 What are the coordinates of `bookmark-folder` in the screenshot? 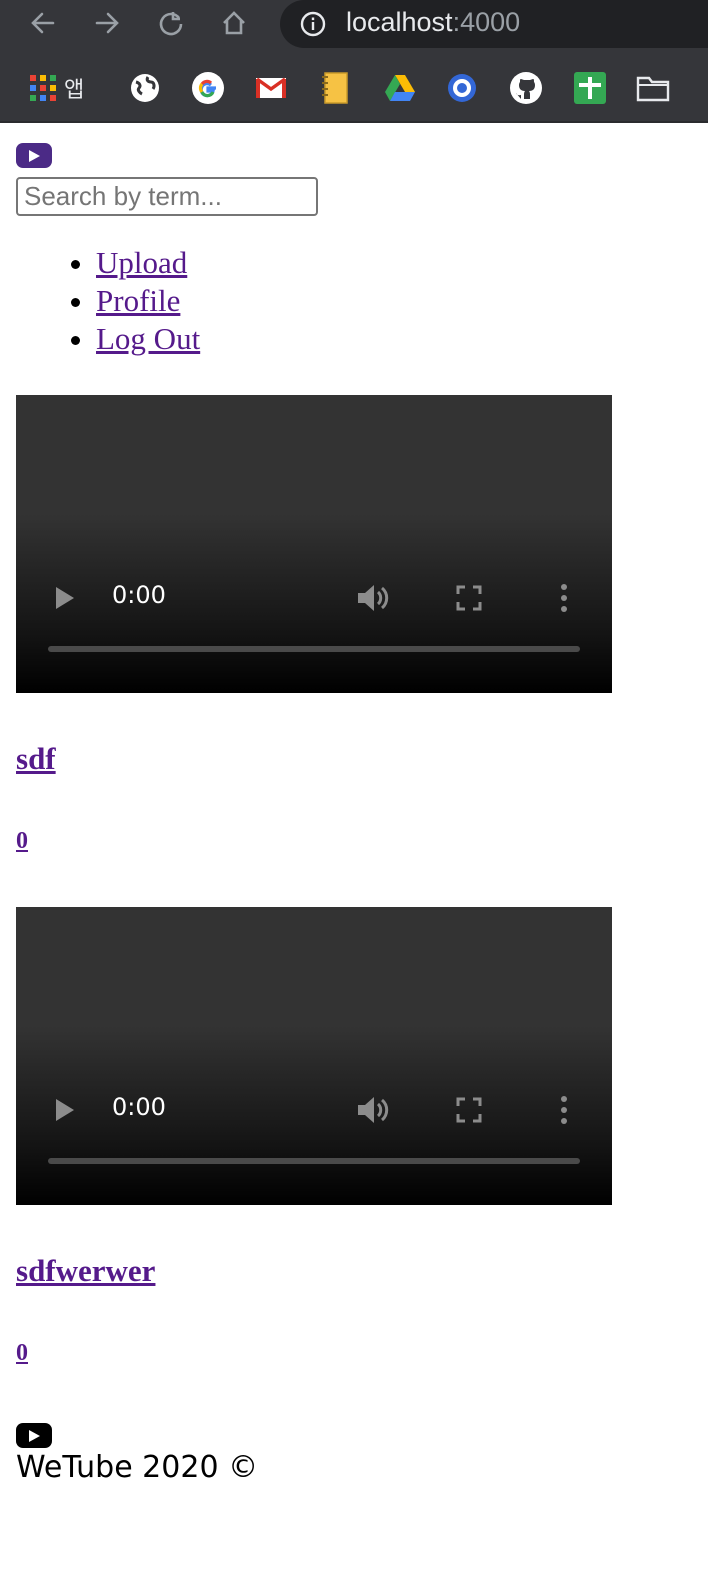 It's located at (653, 88).